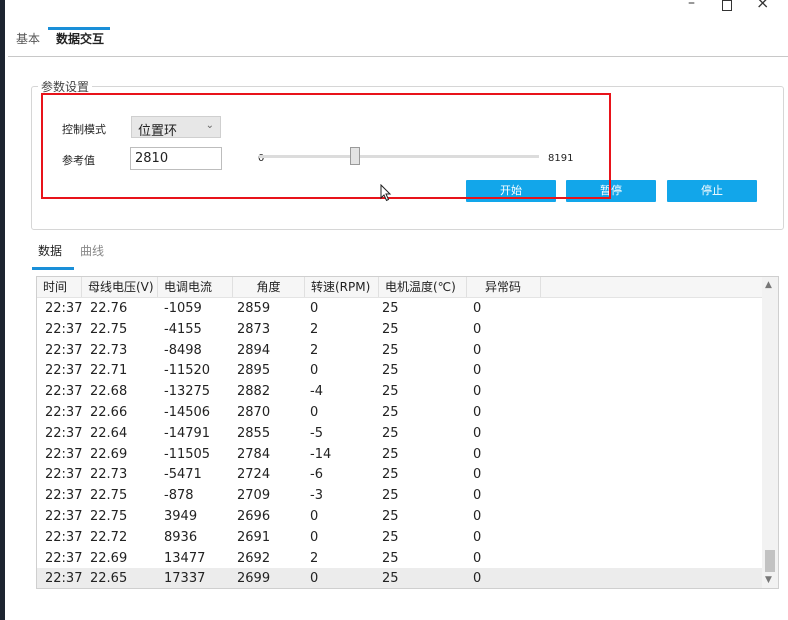 The height and width of the screenshot is (620, 788). Describe the element at coordinates (399, 454) in the screenshot. I see `table-row: 22:37 22.69 -11505 2784 -14 25 0` at that location.